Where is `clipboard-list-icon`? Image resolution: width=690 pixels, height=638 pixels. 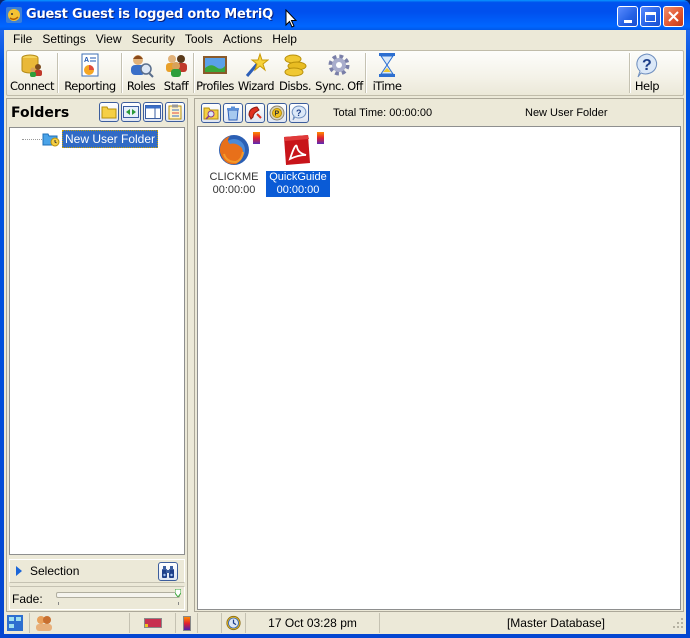 clipboard-list-icon is located at coordinates (175, 112).